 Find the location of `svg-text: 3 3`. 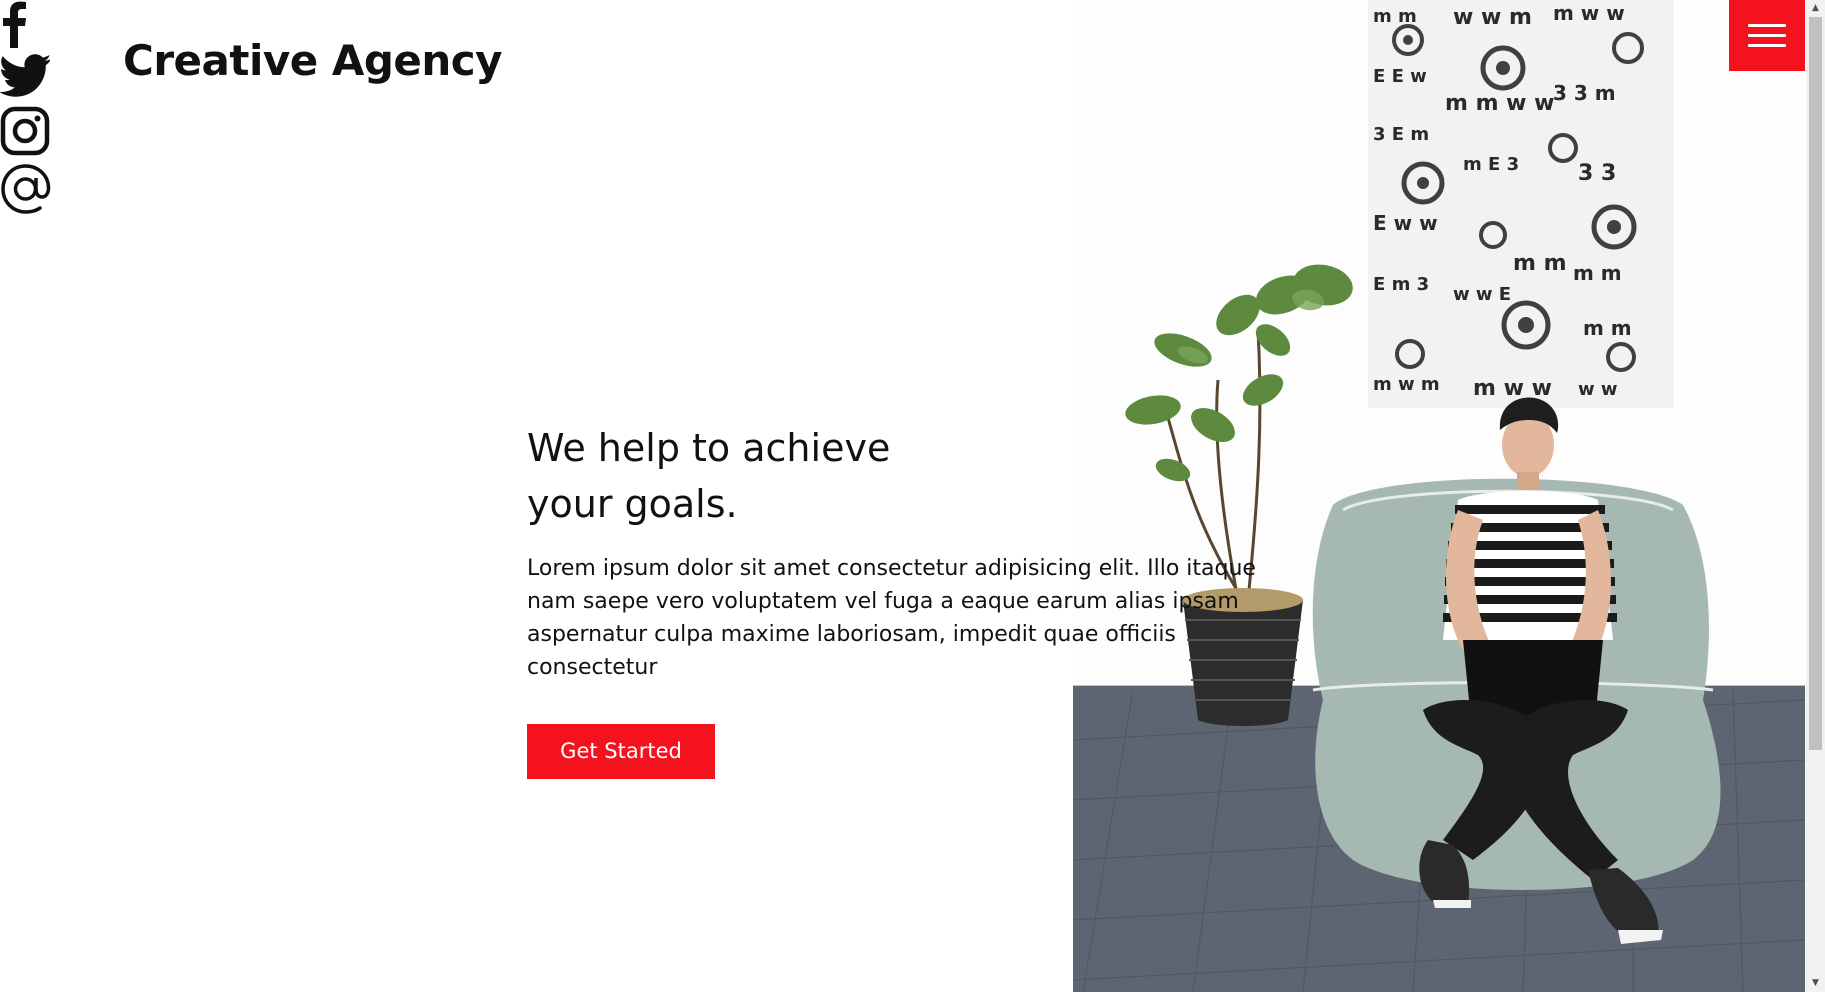

svg-text: 3 3 is located at coordinates (1597, 173).